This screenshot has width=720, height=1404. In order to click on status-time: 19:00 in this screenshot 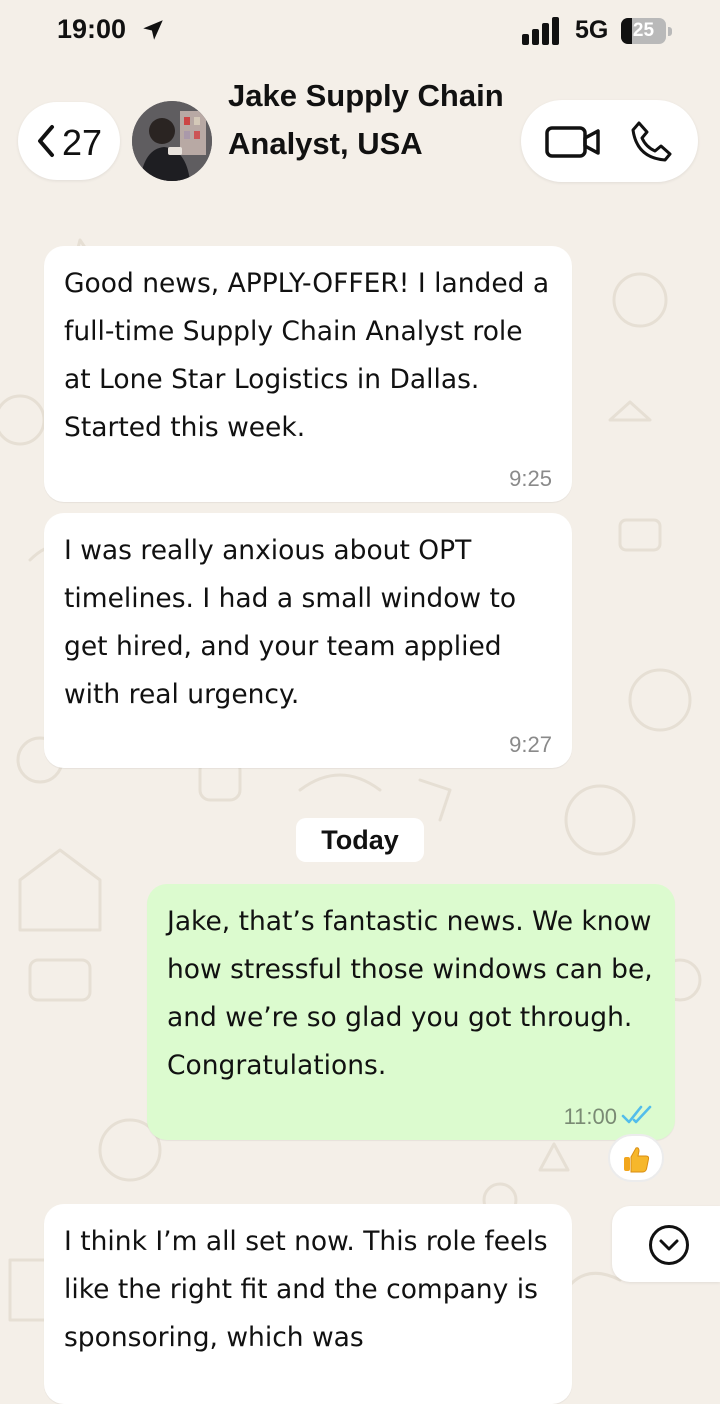, I will do `click(92, 29)`.